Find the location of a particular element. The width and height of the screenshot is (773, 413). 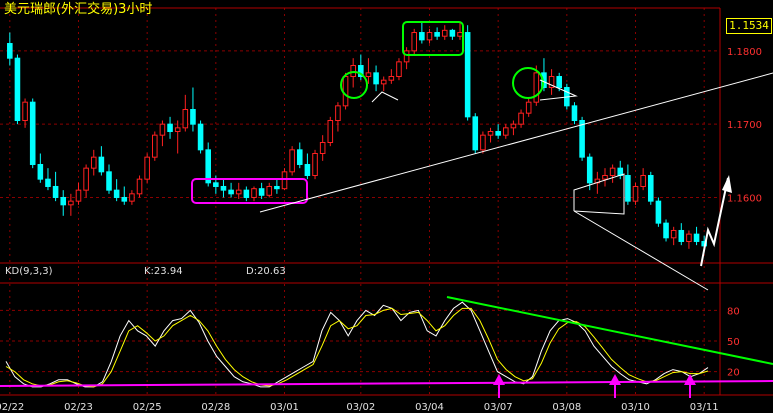

k-value-label: K:23.94 is located at coordinates (163, 271).